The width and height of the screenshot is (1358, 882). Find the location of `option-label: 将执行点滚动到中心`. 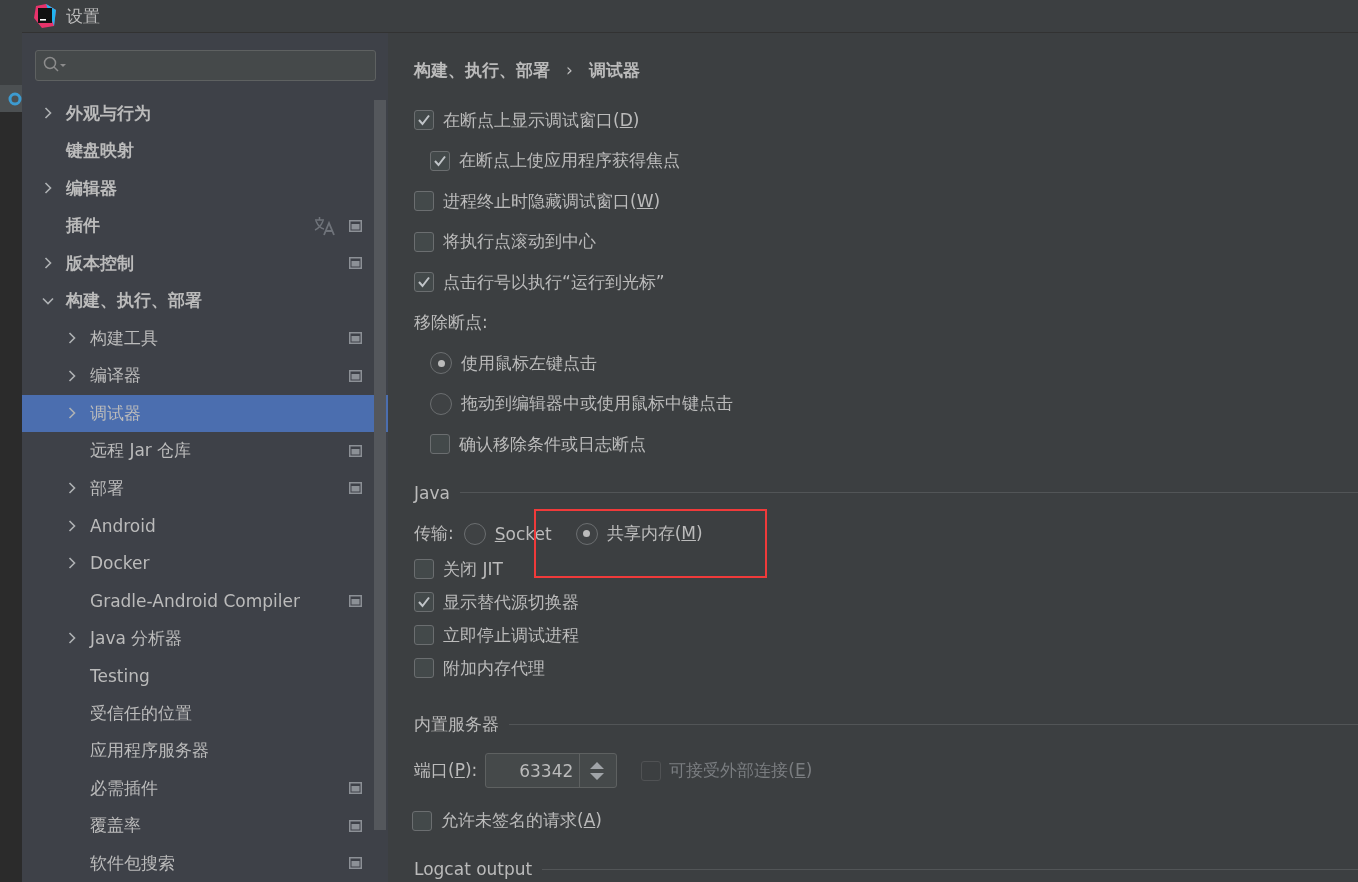

option-label: 将执行点滚动到中心 is located at coordinates (519, 242).